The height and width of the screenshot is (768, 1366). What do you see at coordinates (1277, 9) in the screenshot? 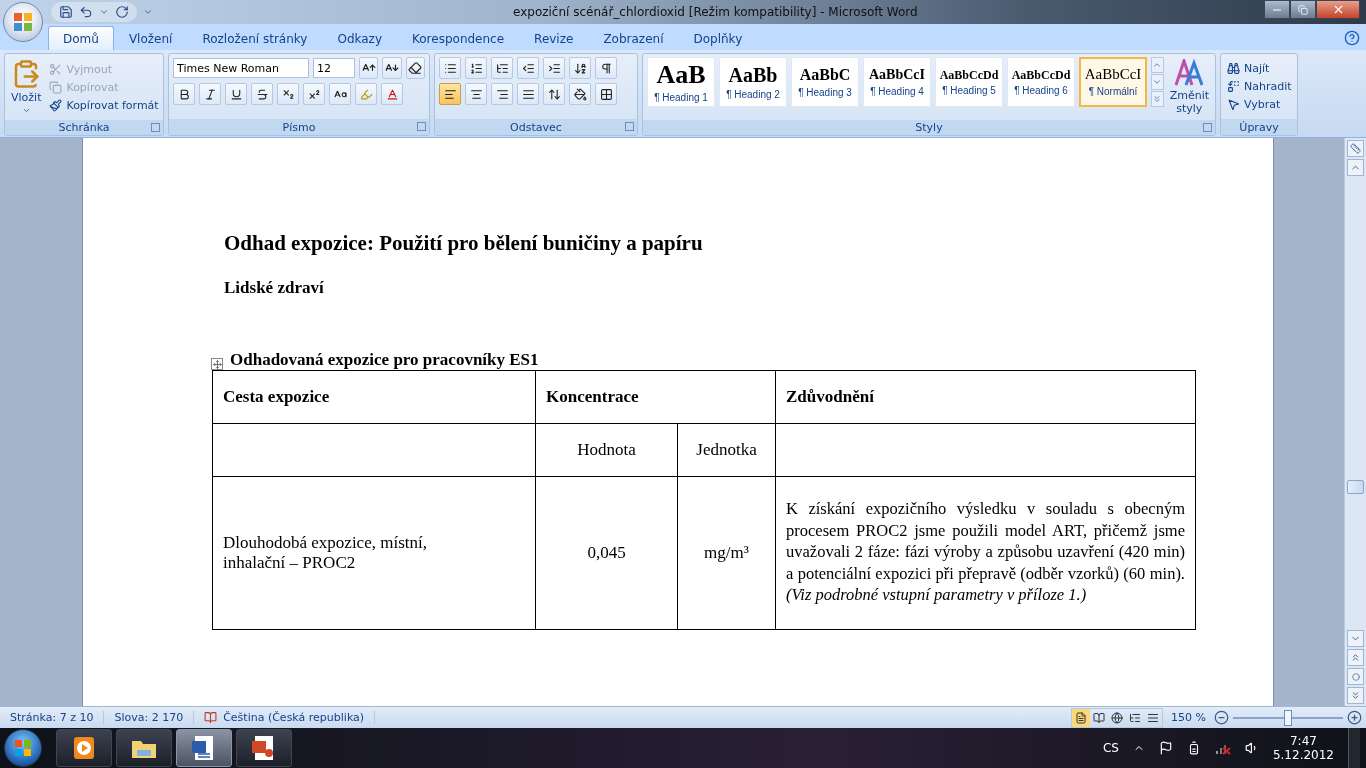
I see `minimize-button` at bounding box center [1277, 9].